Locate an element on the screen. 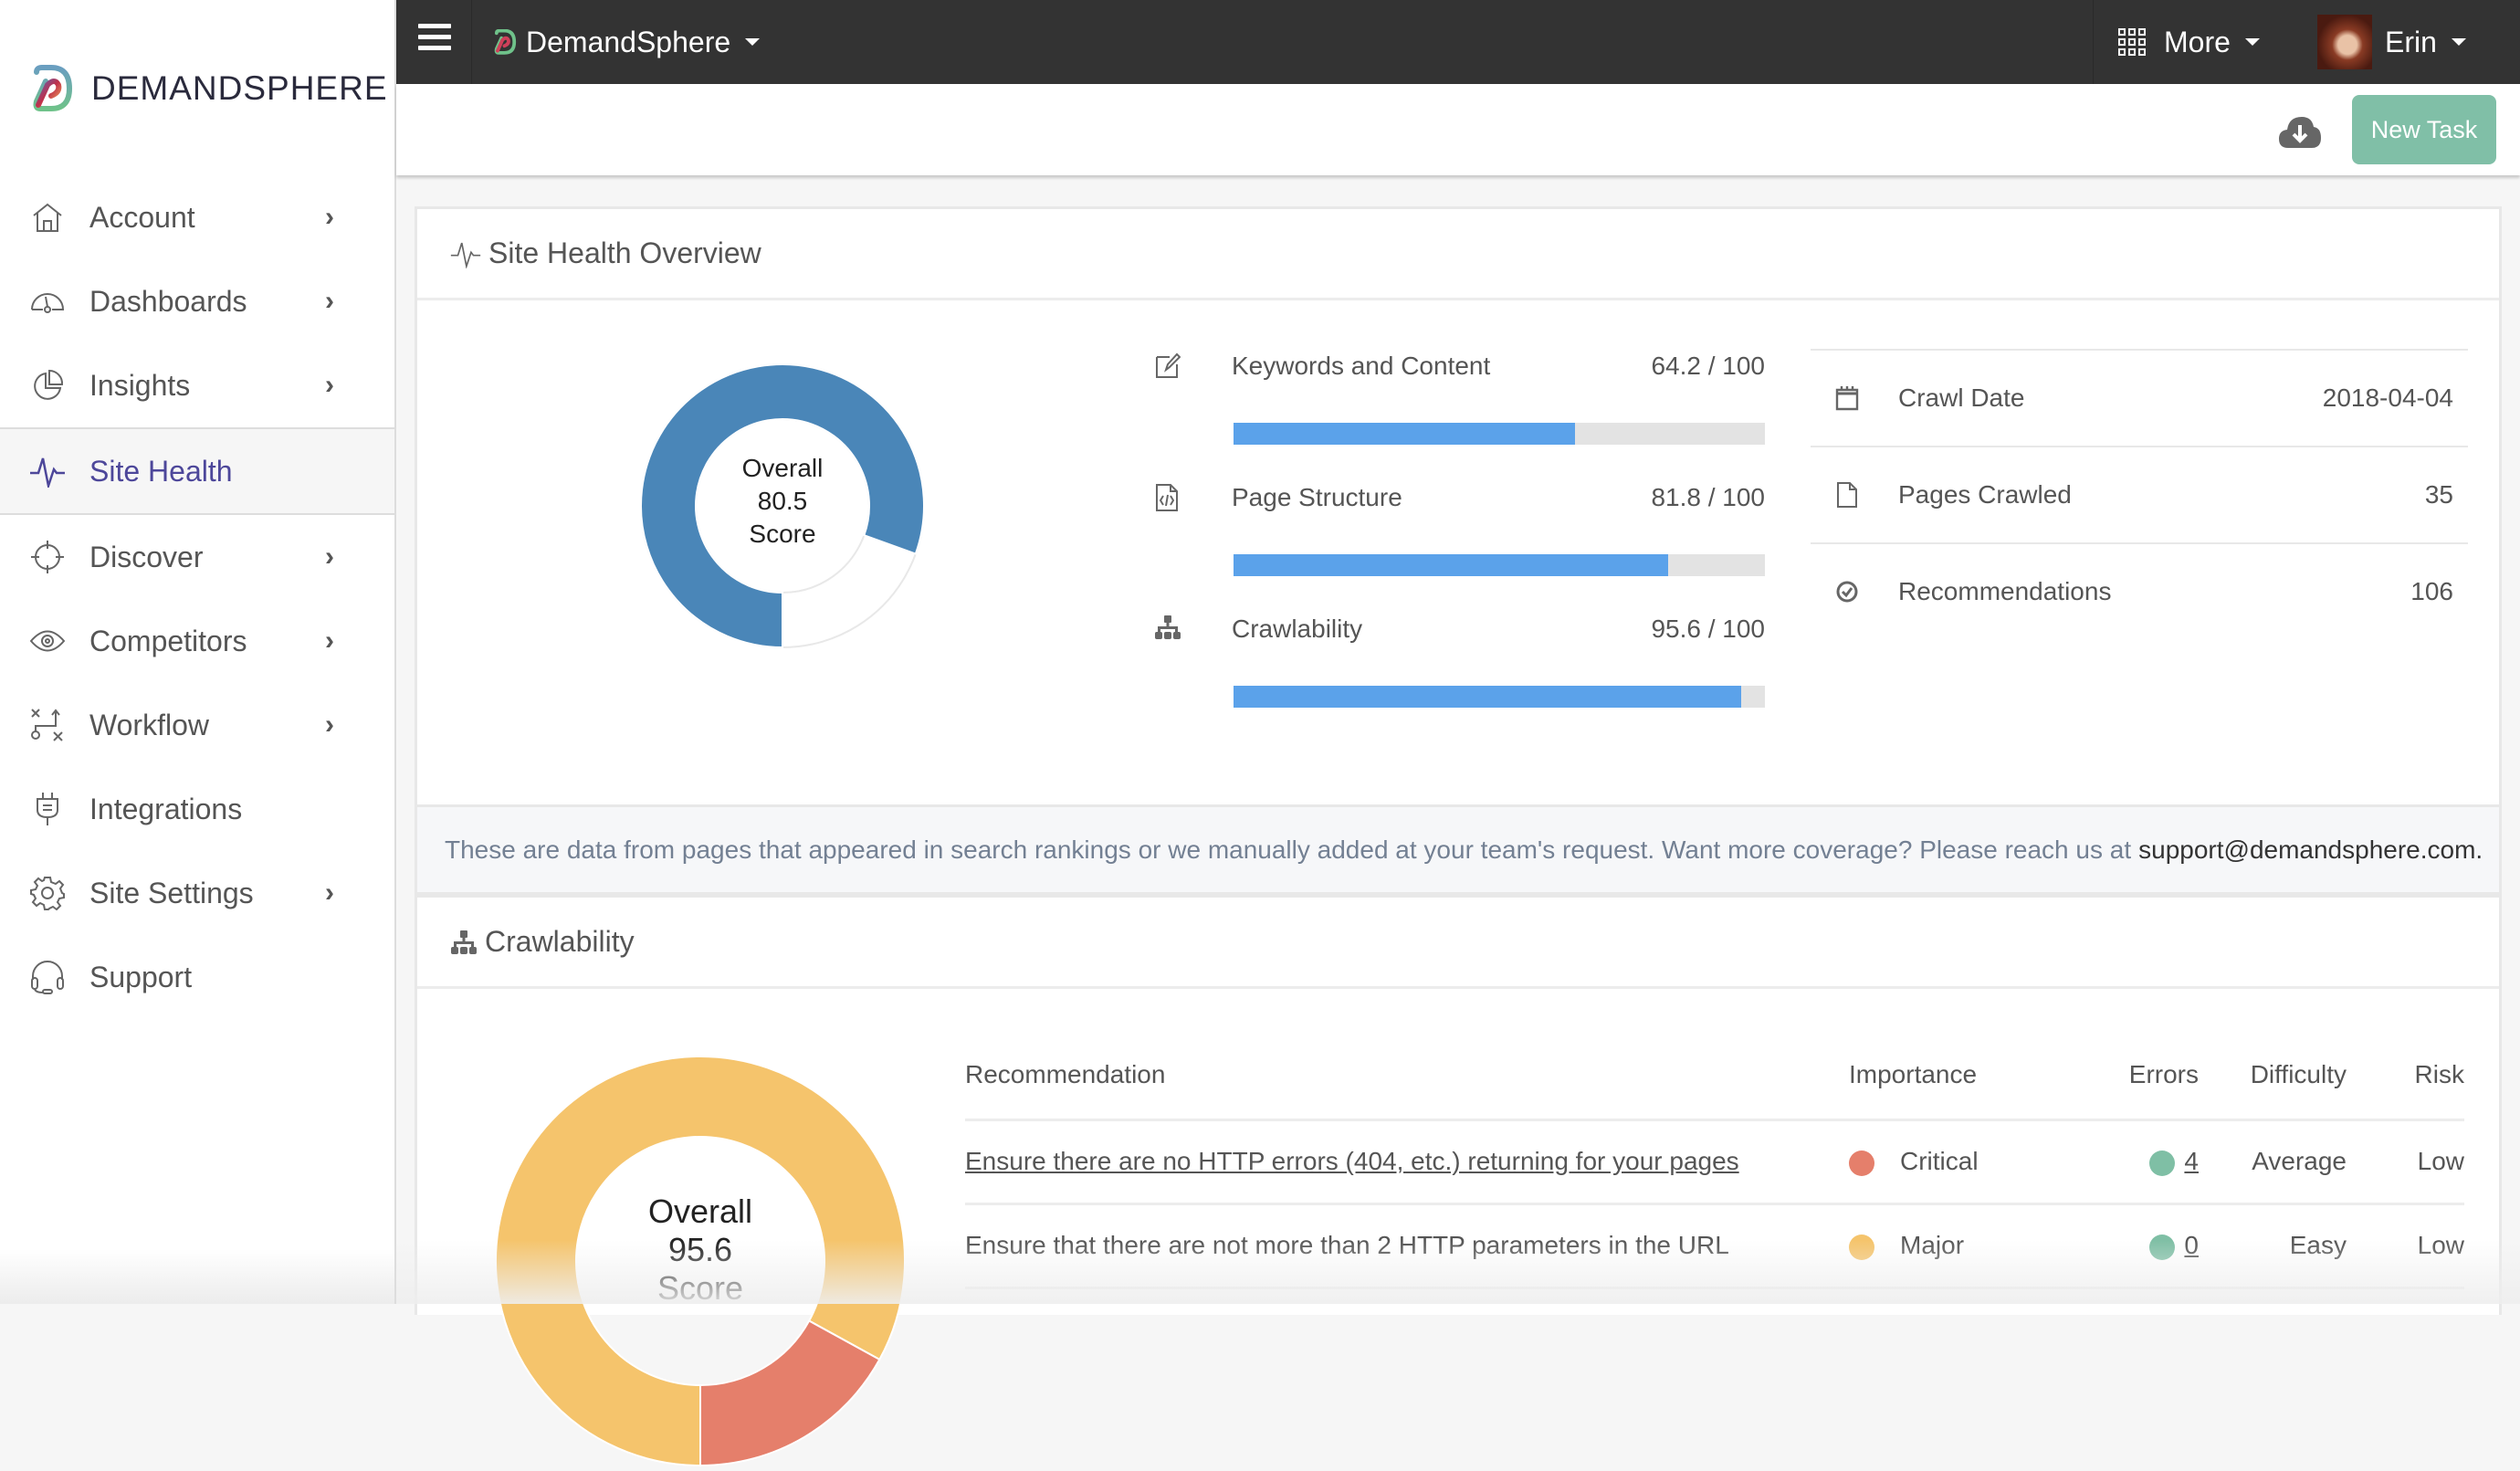 The image size is (2520, 1471). sidebar-item-site-settings: Site Settings › is located at coordinates (197, 893).